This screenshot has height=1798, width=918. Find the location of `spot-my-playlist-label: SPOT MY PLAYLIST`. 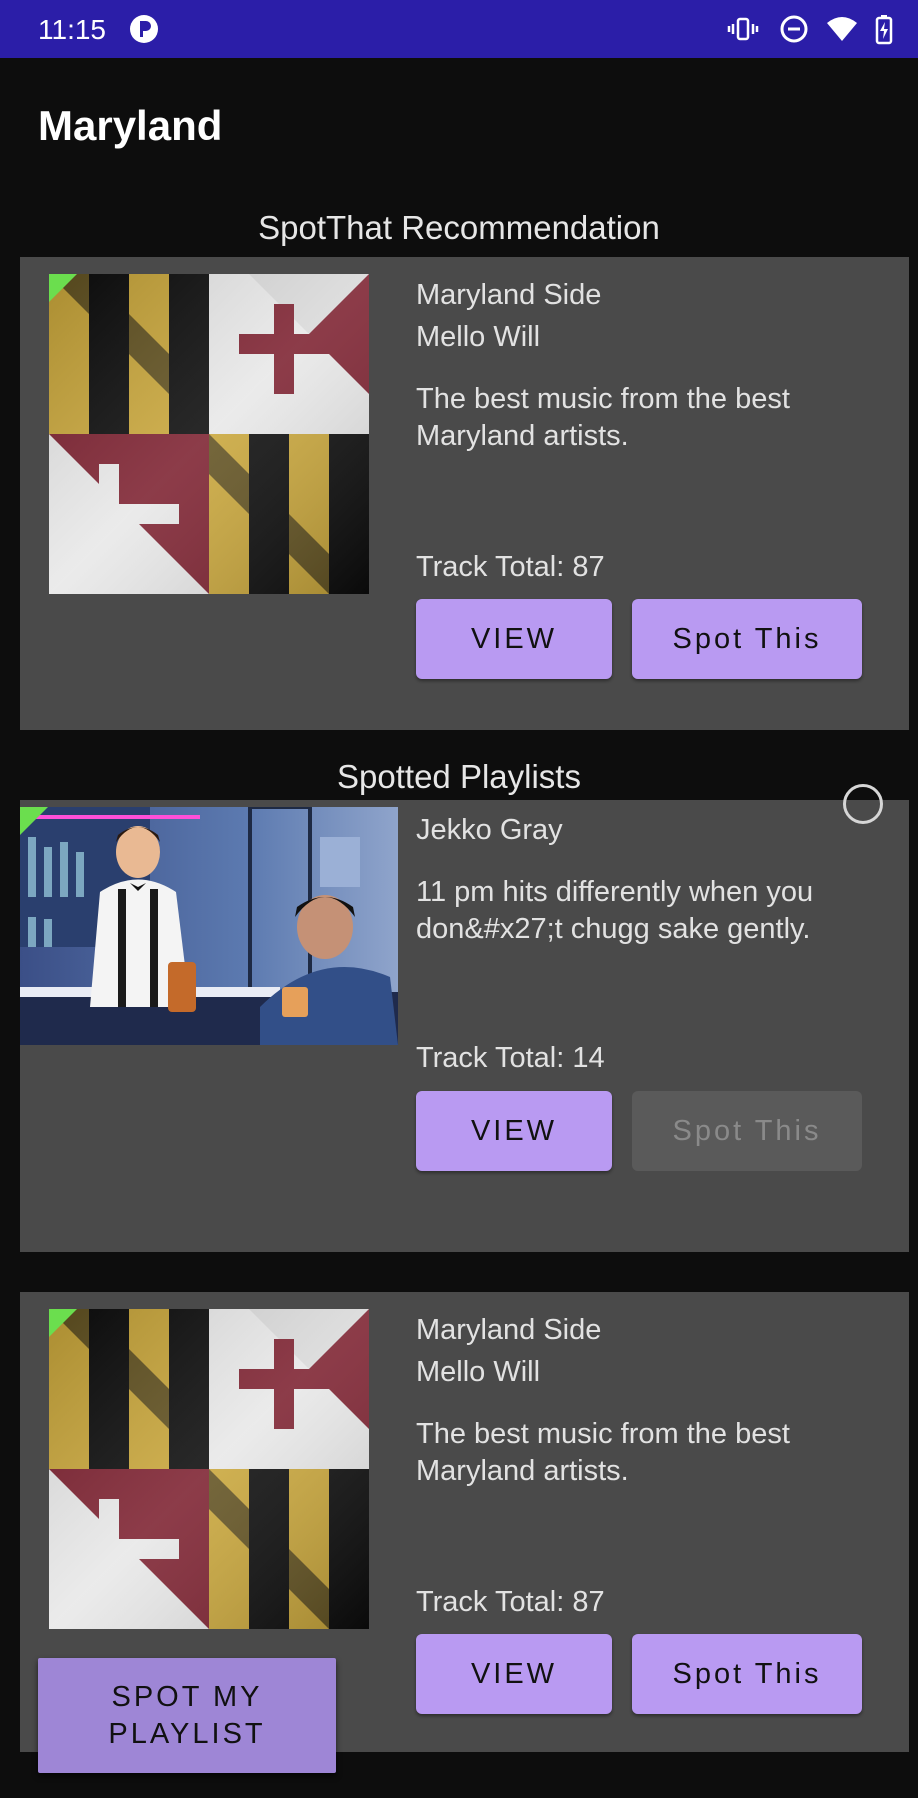

spot-my-playlist-label: SPOT MY PLAYLIST is located at coordinates (187, 1715).